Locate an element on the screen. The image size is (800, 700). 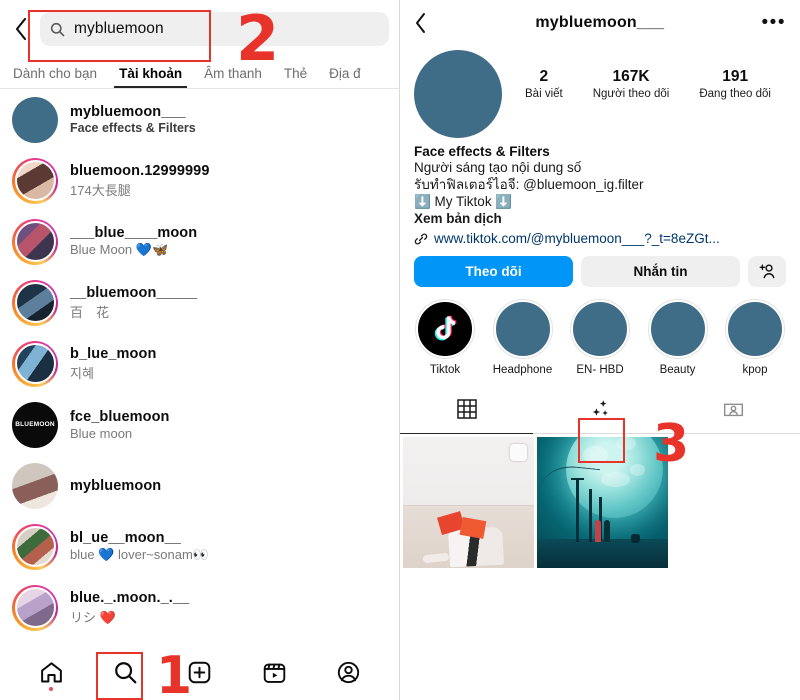
profile-header: mybluemoon___ ••• is located at coordinates (600, 23).